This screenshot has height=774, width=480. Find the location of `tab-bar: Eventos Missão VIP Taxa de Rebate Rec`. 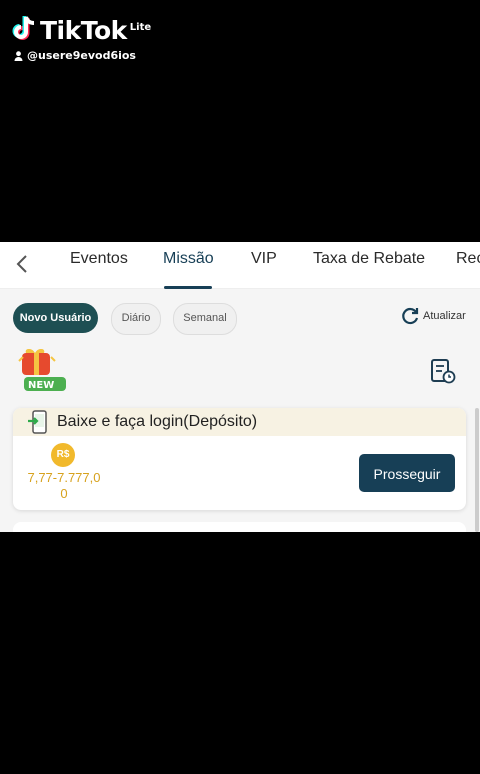

tab-bar: Eventos Missão VIP Taxa de Rebate Rec is located at coordinates (240, 265).